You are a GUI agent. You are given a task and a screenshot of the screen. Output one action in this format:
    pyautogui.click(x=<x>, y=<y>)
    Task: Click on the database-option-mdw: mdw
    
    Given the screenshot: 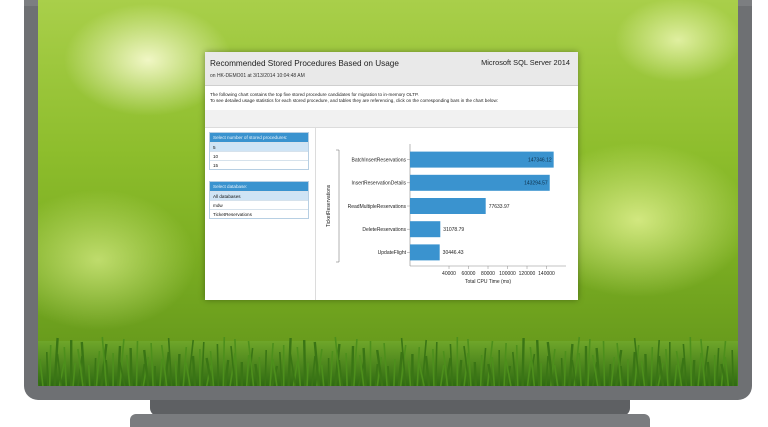 What is the action you would take?
    pyautogui.click(x=259, y=204)
    